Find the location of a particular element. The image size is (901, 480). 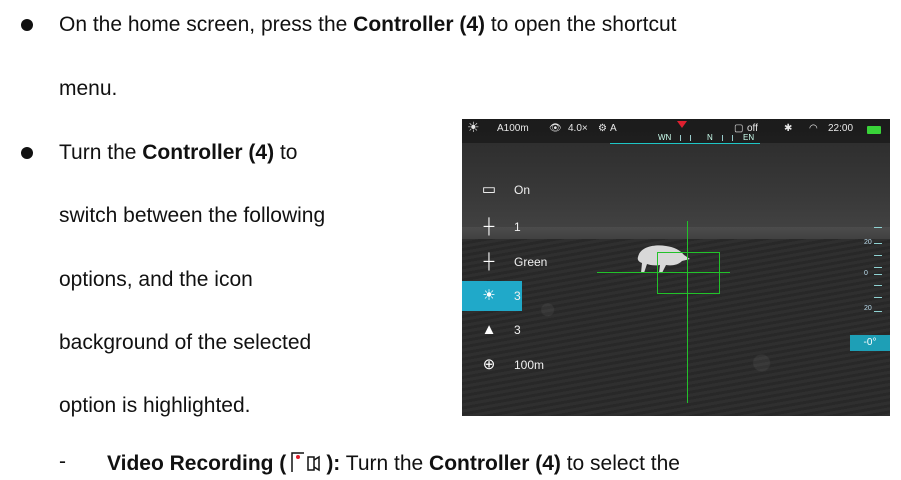

bold-text: ): is located at coordinates (333, 463).